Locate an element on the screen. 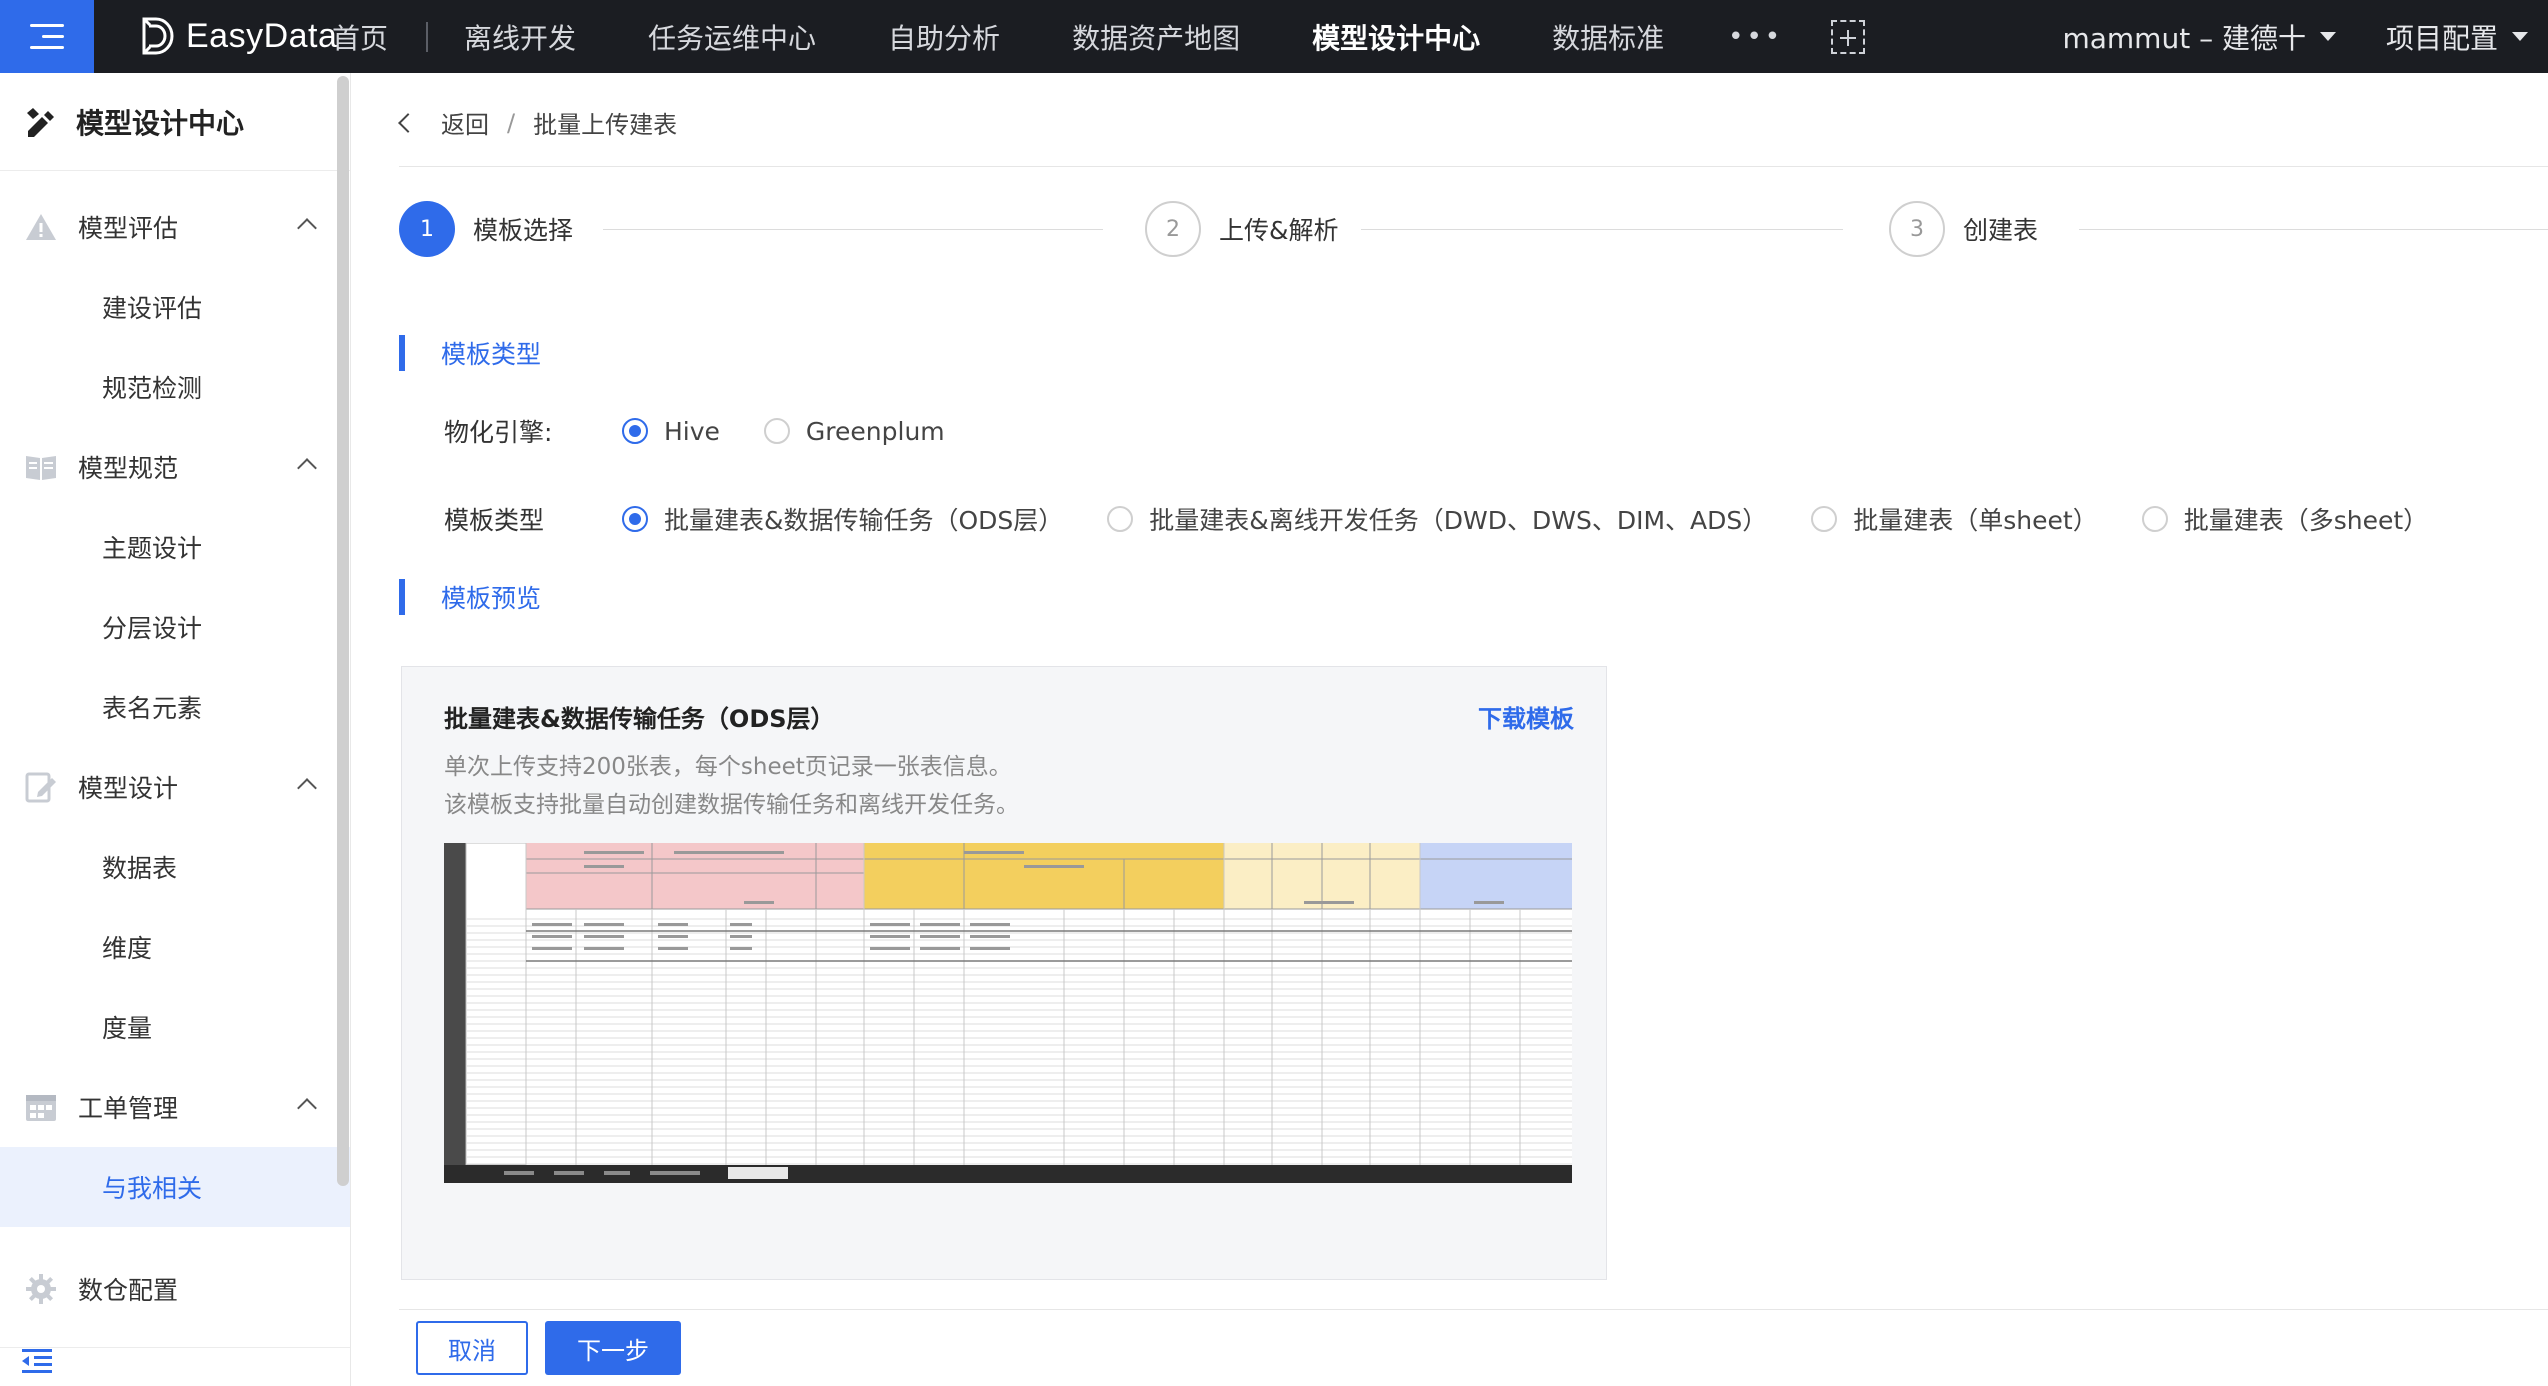 Image resolution: width=2548 pixels, height=1386 pixels. sidebar-scrollbar is located at coordinates (343, 631).